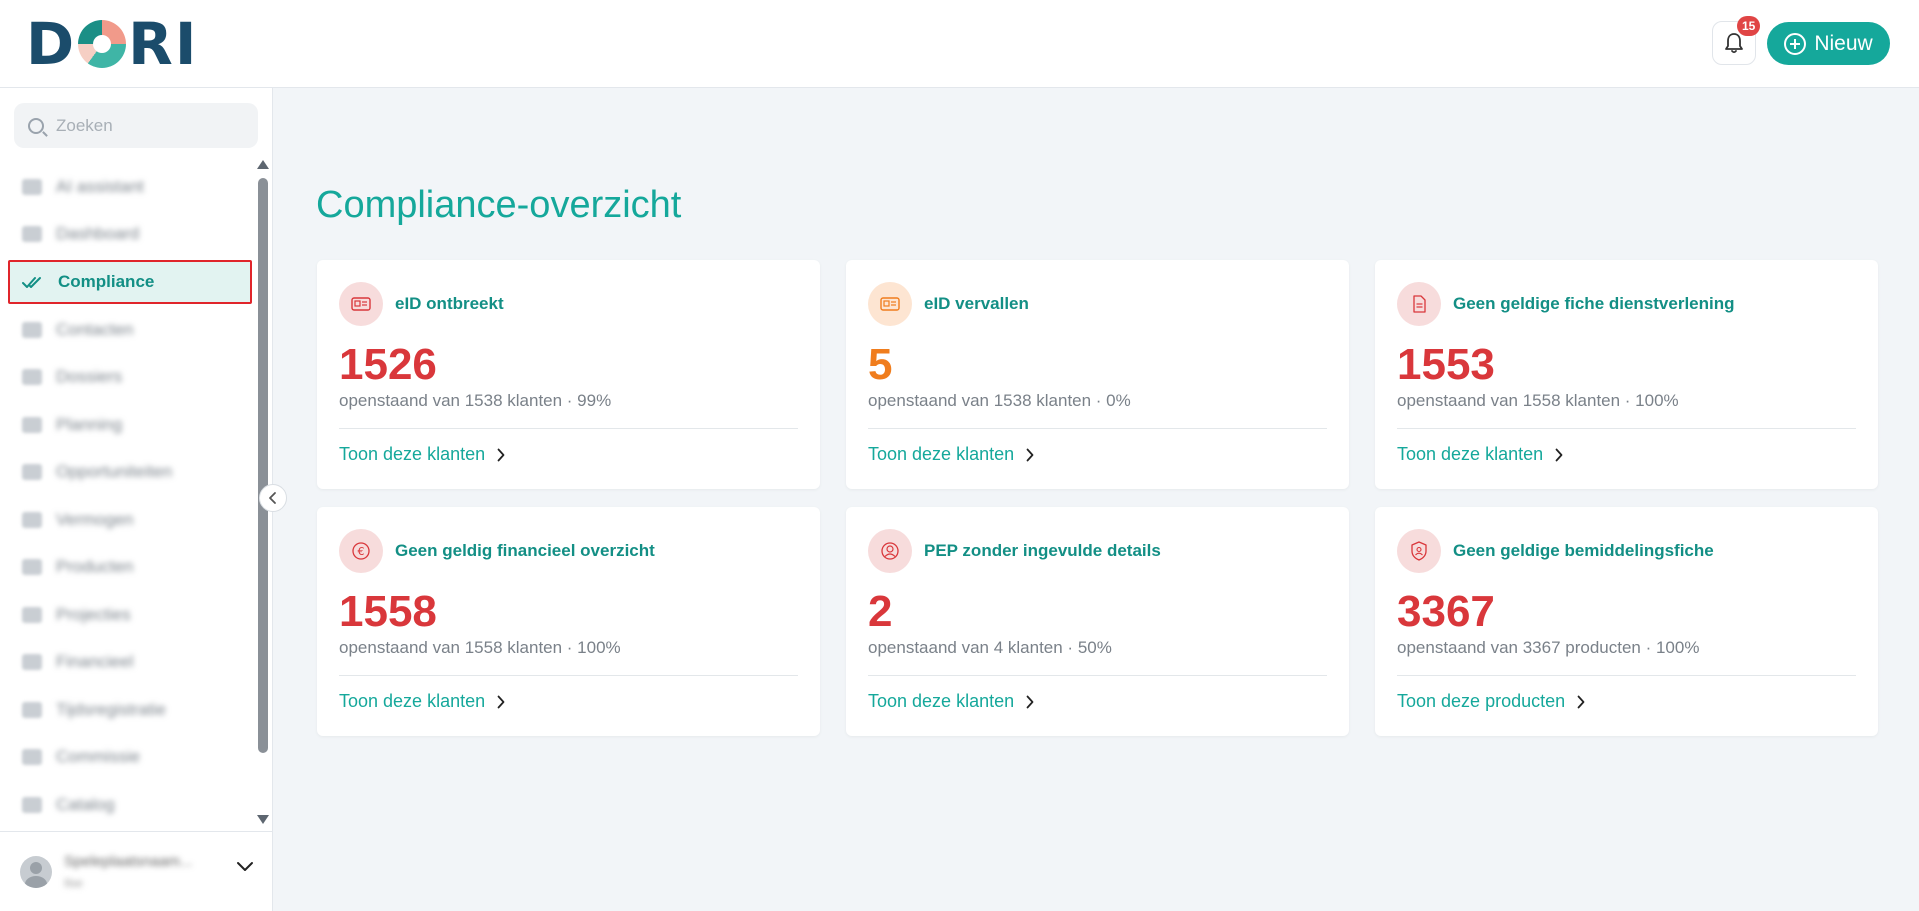  Describe the element at coordinates (32, 662) in the screenshot. I see `finance-icon` at that location.